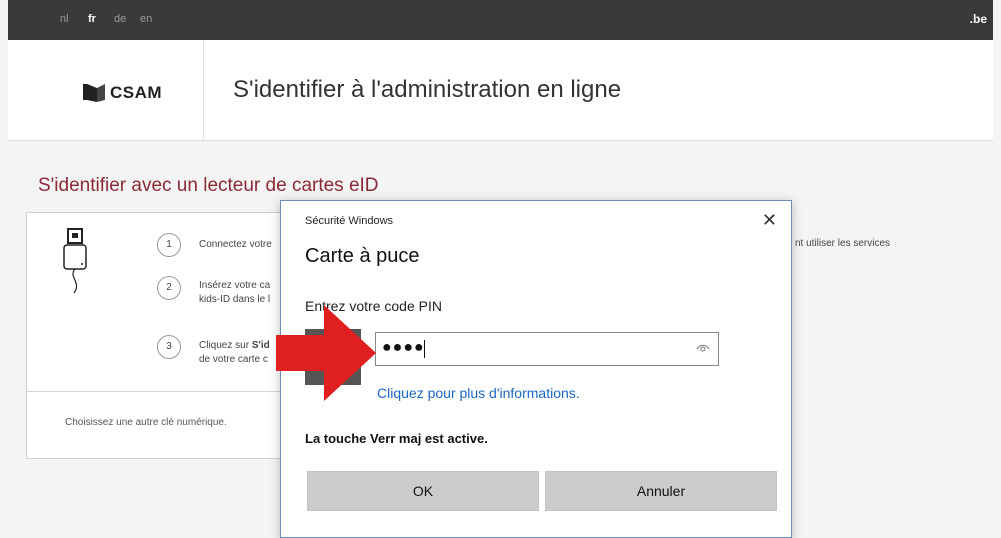  Describe the element at coordinates (92, 19) in the screenshot. I see `lang-fr: fr` at that location.